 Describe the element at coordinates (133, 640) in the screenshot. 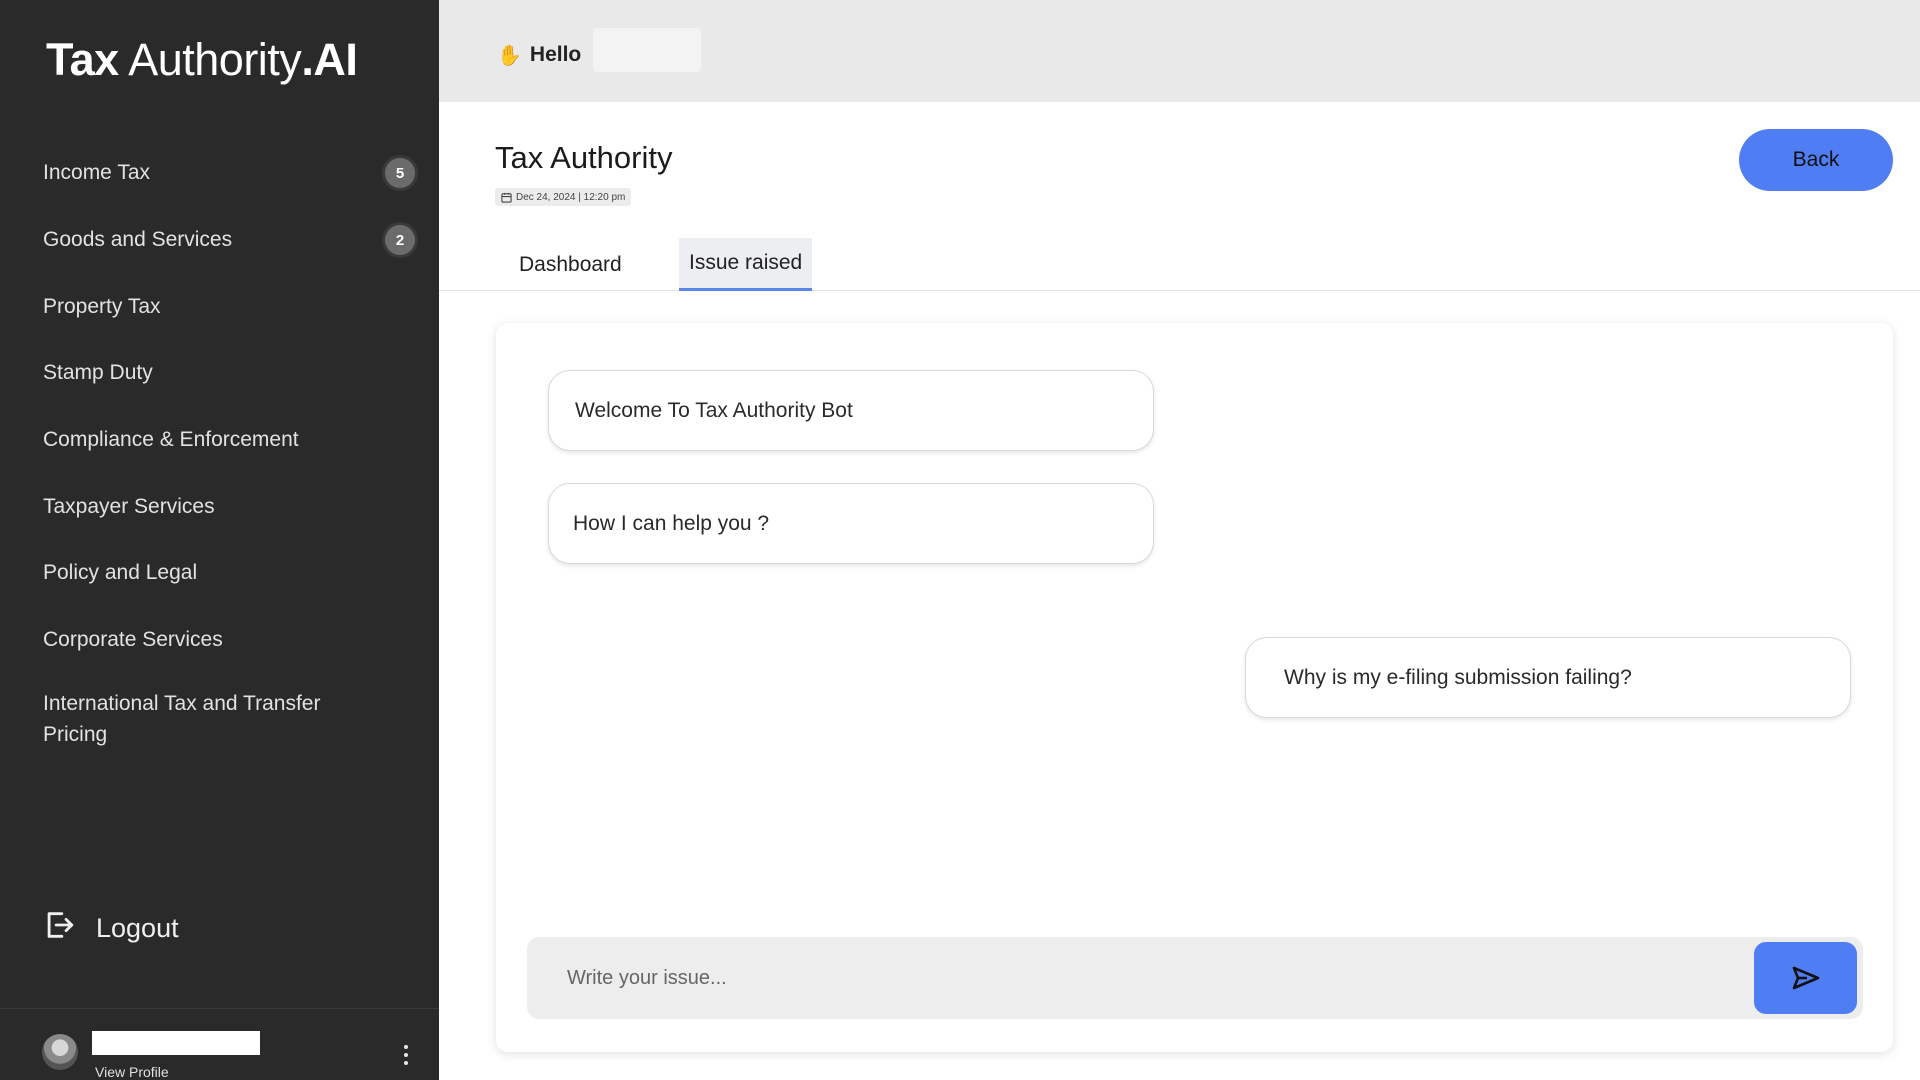

I see `sidebar-item-label: Corporate Services` at that location.